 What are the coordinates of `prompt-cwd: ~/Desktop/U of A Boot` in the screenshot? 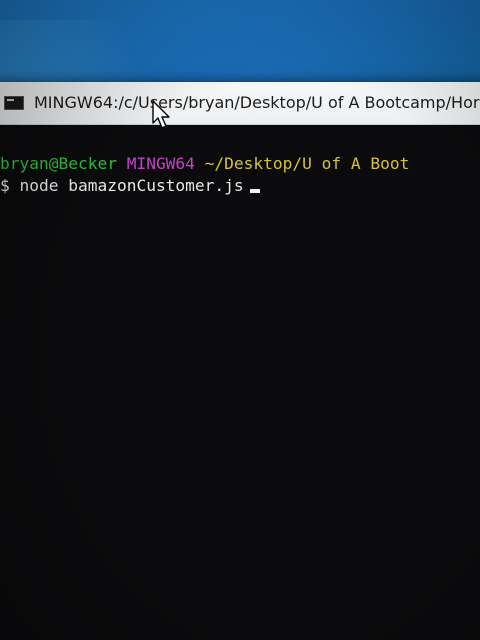 It's located at (307, 163).